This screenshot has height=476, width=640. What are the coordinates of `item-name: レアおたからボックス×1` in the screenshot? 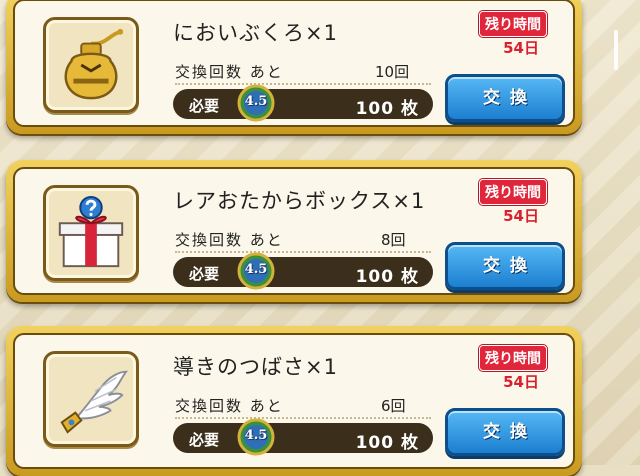 It's located at (299, 201).